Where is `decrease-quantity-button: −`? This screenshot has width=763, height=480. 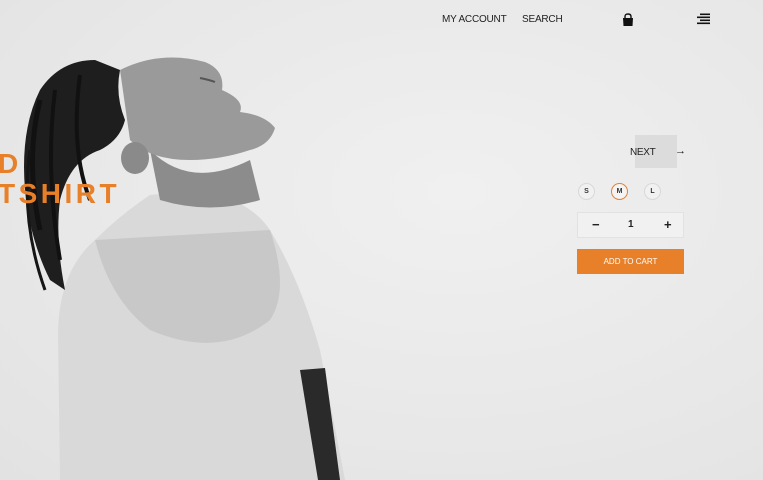 decrease-quantity-button: − is located at coordinates (596, 224).